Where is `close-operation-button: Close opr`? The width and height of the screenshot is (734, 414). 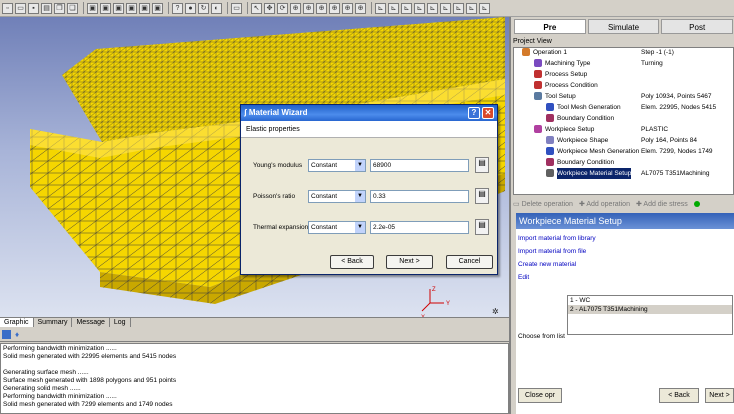
close-operation-button: Close opr is located at coordinates (540, 395).